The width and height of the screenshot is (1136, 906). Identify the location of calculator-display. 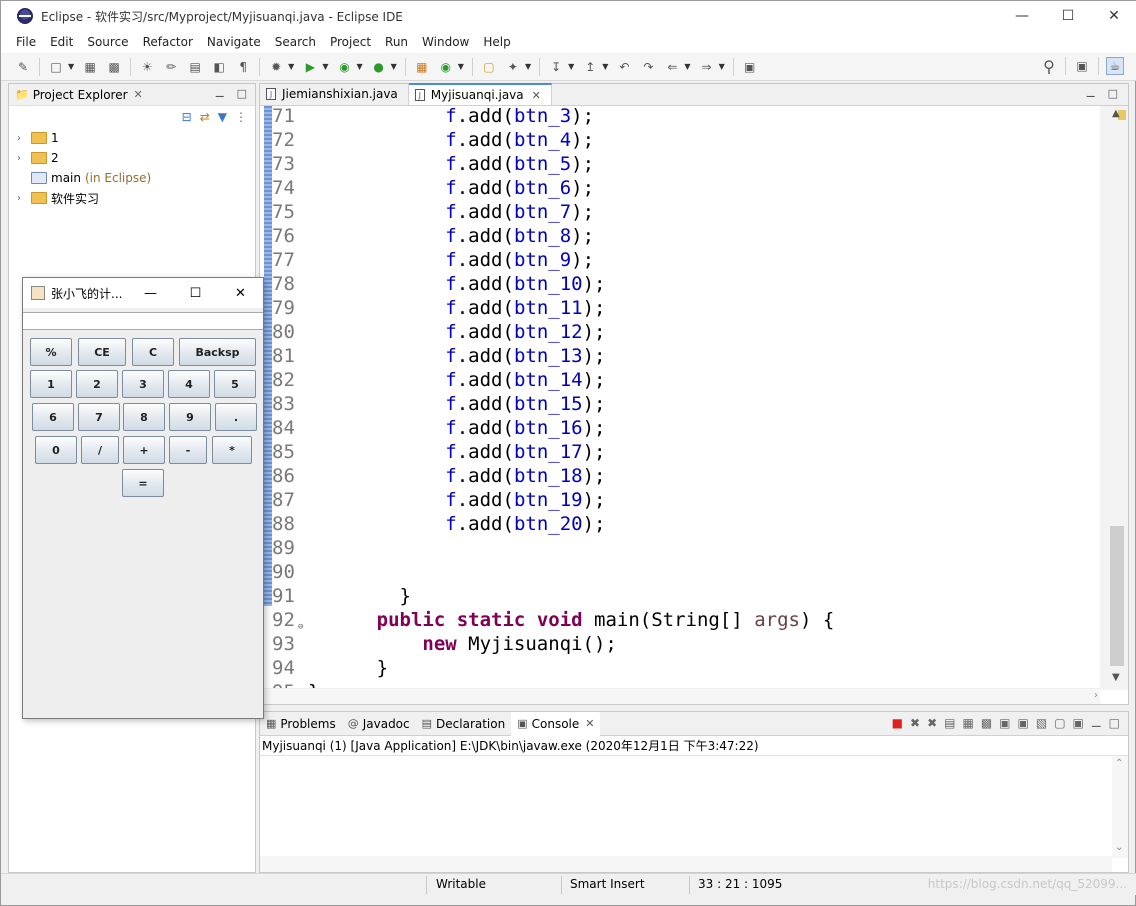
(143, 321).